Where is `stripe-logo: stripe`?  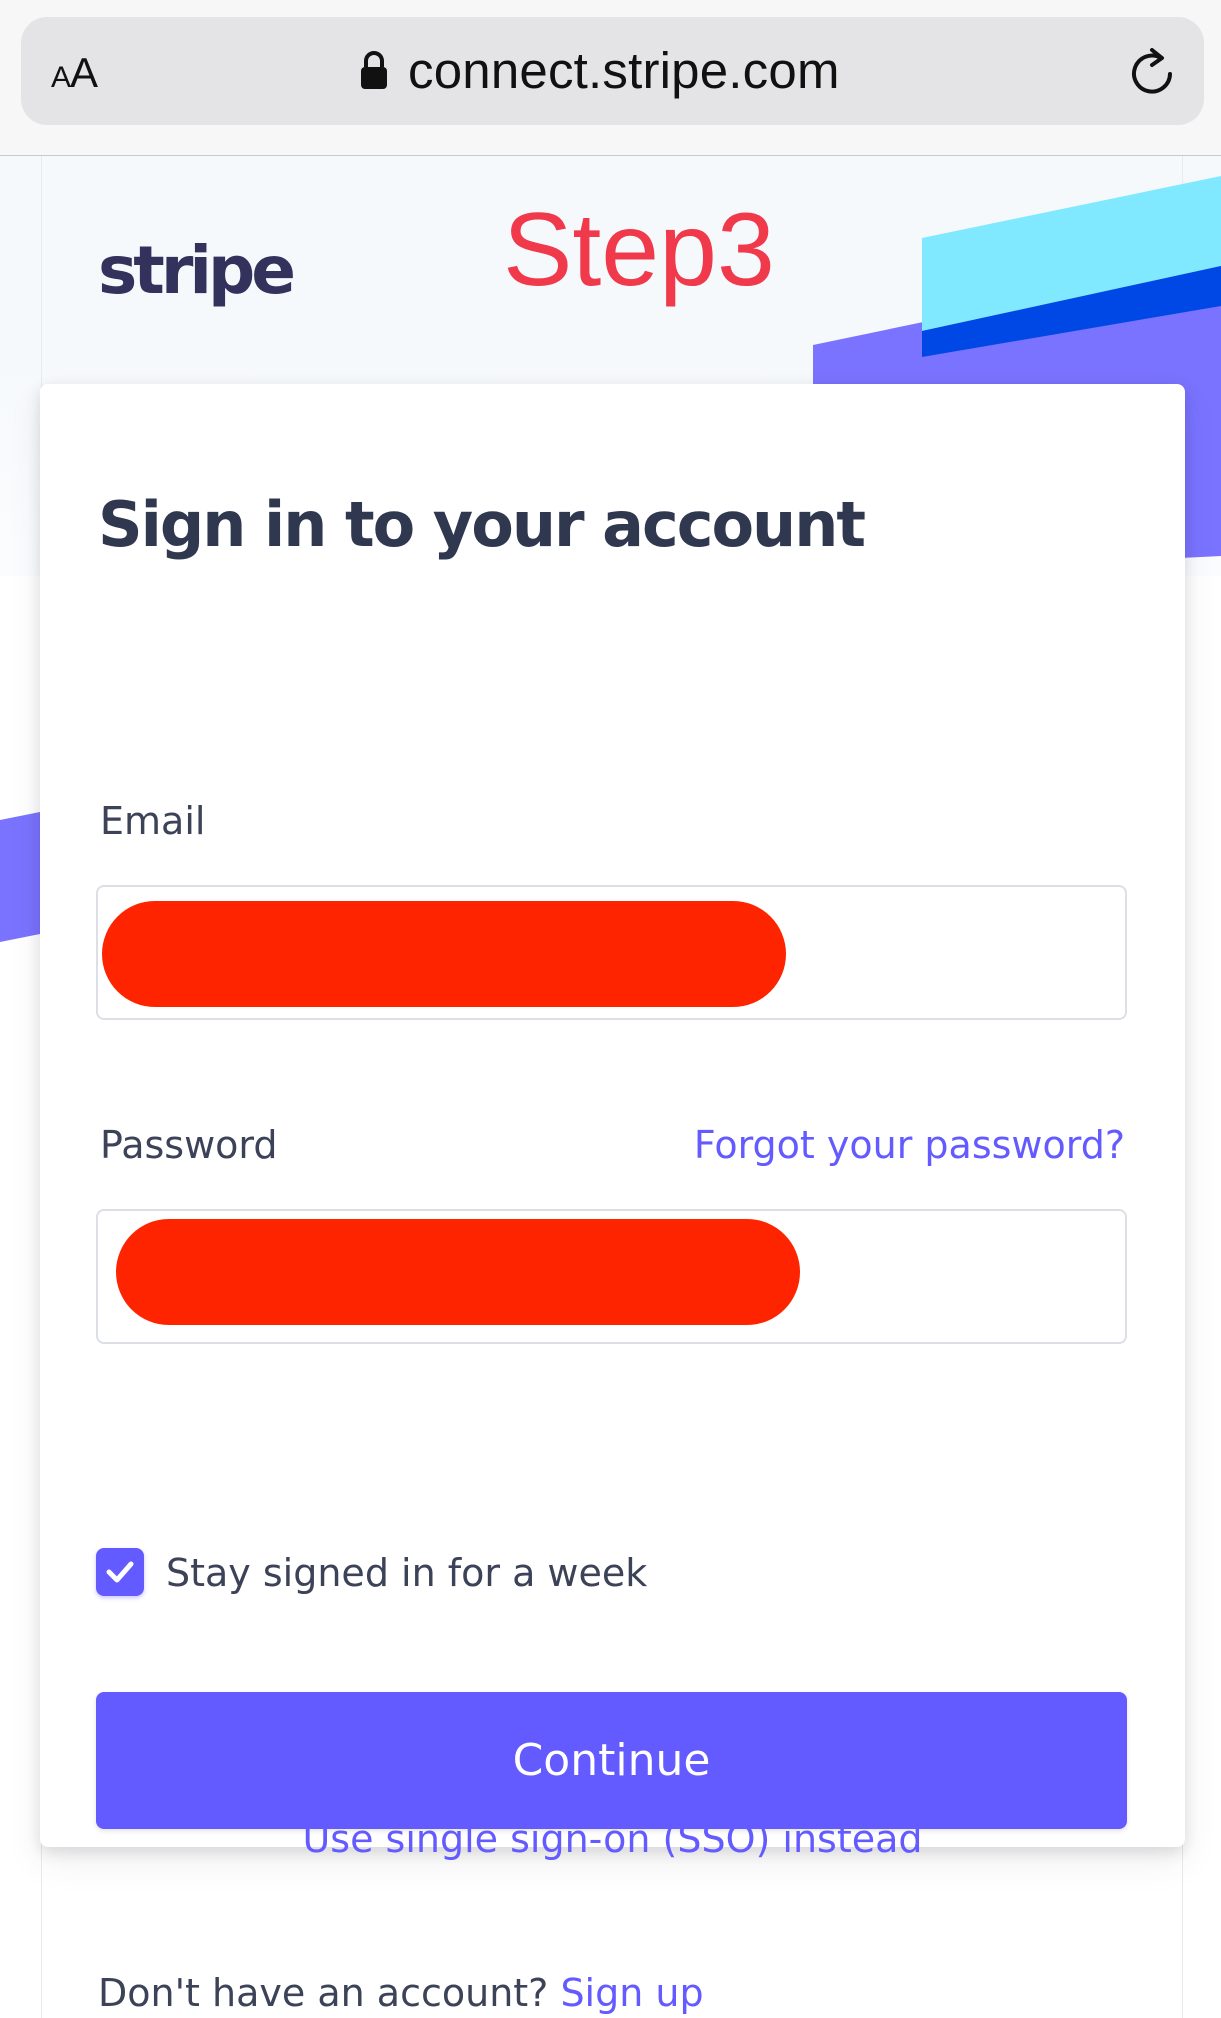 stripe-logo: stripe is located at coordinates (197, 270).